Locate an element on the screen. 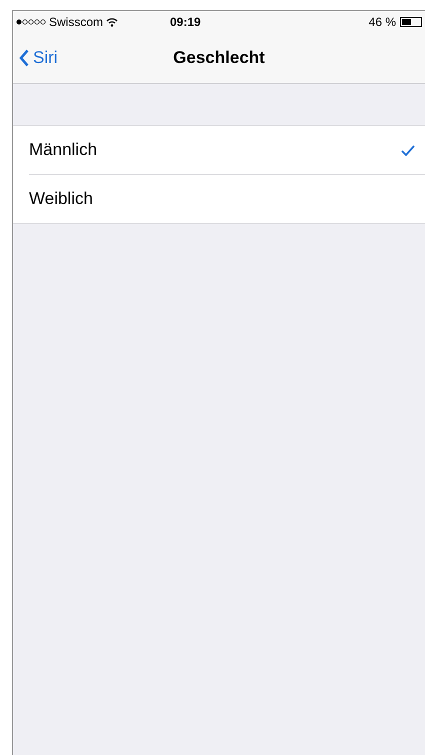 The height and width of the screenshot is (755, 425). carrier-name: Swisscom is located at coordinates (76, 22).